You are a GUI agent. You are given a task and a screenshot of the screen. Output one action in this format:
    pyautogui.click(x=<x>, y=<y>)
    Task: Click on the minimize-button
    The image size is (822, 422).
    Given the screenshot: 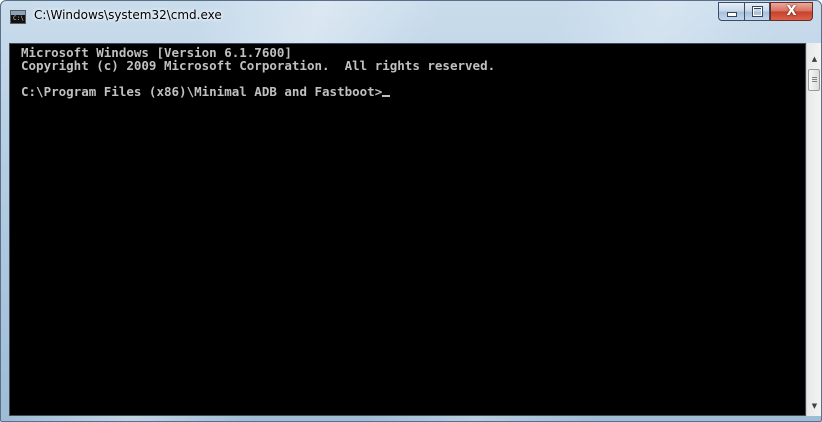 What is the action you would take?
    pyautogui.click(x=731, y=11)
    